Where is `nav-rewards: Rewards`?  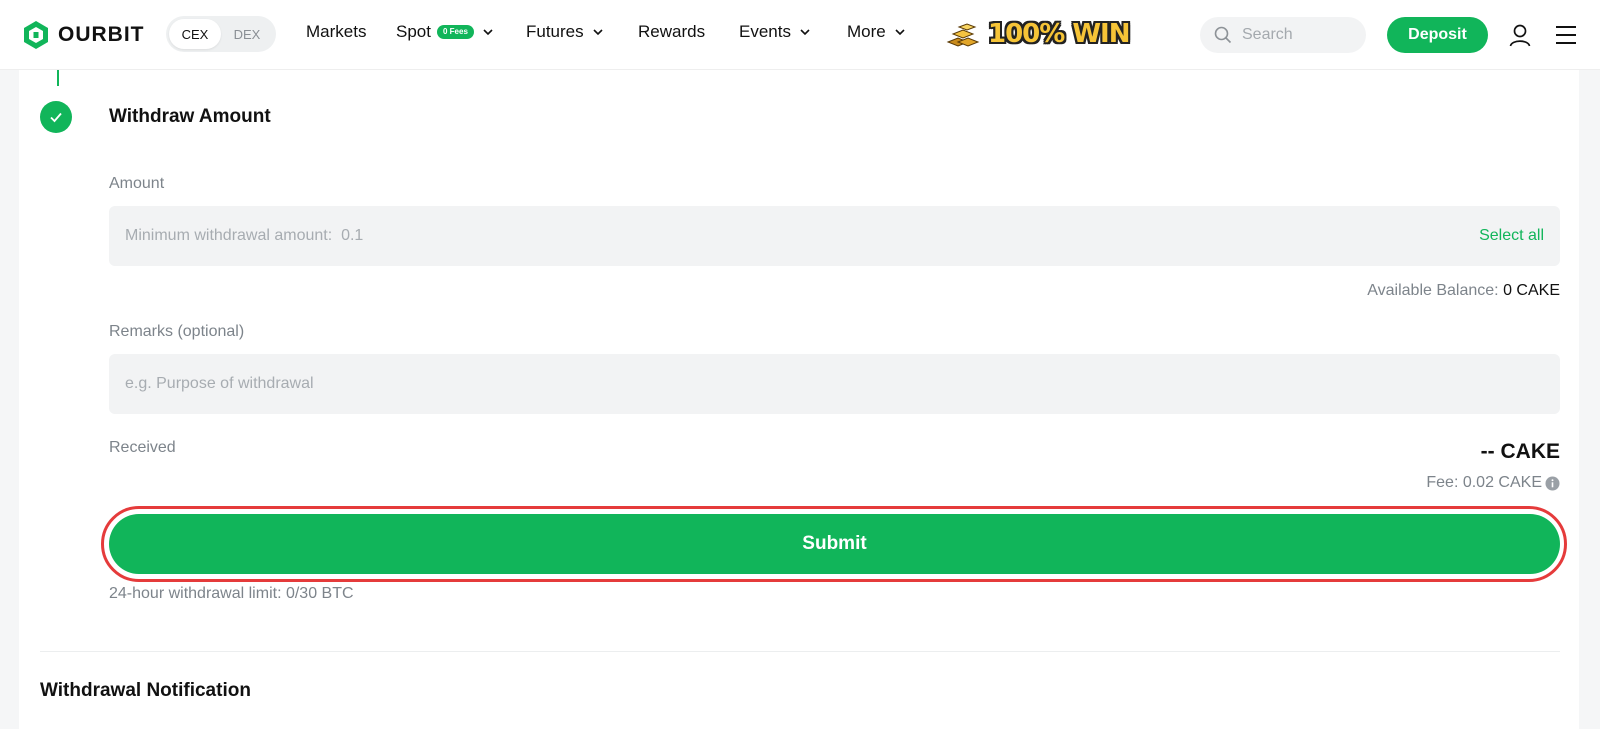
nav-rewards: Rewards is located at coordinates (671, 32).